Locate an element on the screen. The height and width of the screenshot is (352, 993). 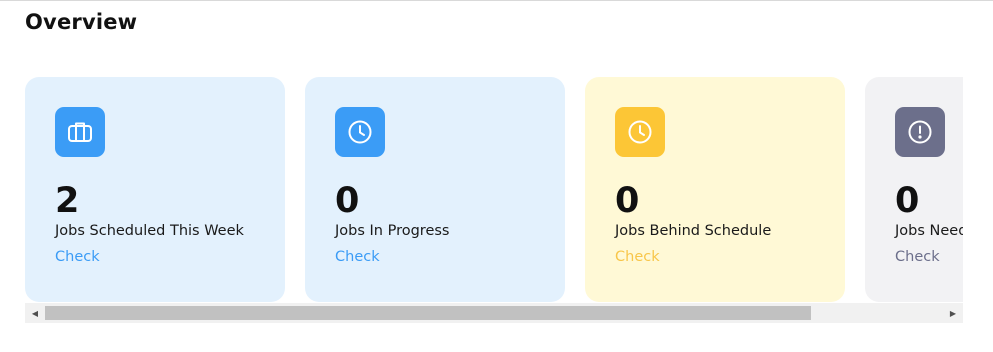
jobs-needing-attention-count: 0 is located at coordinates (907, 201).